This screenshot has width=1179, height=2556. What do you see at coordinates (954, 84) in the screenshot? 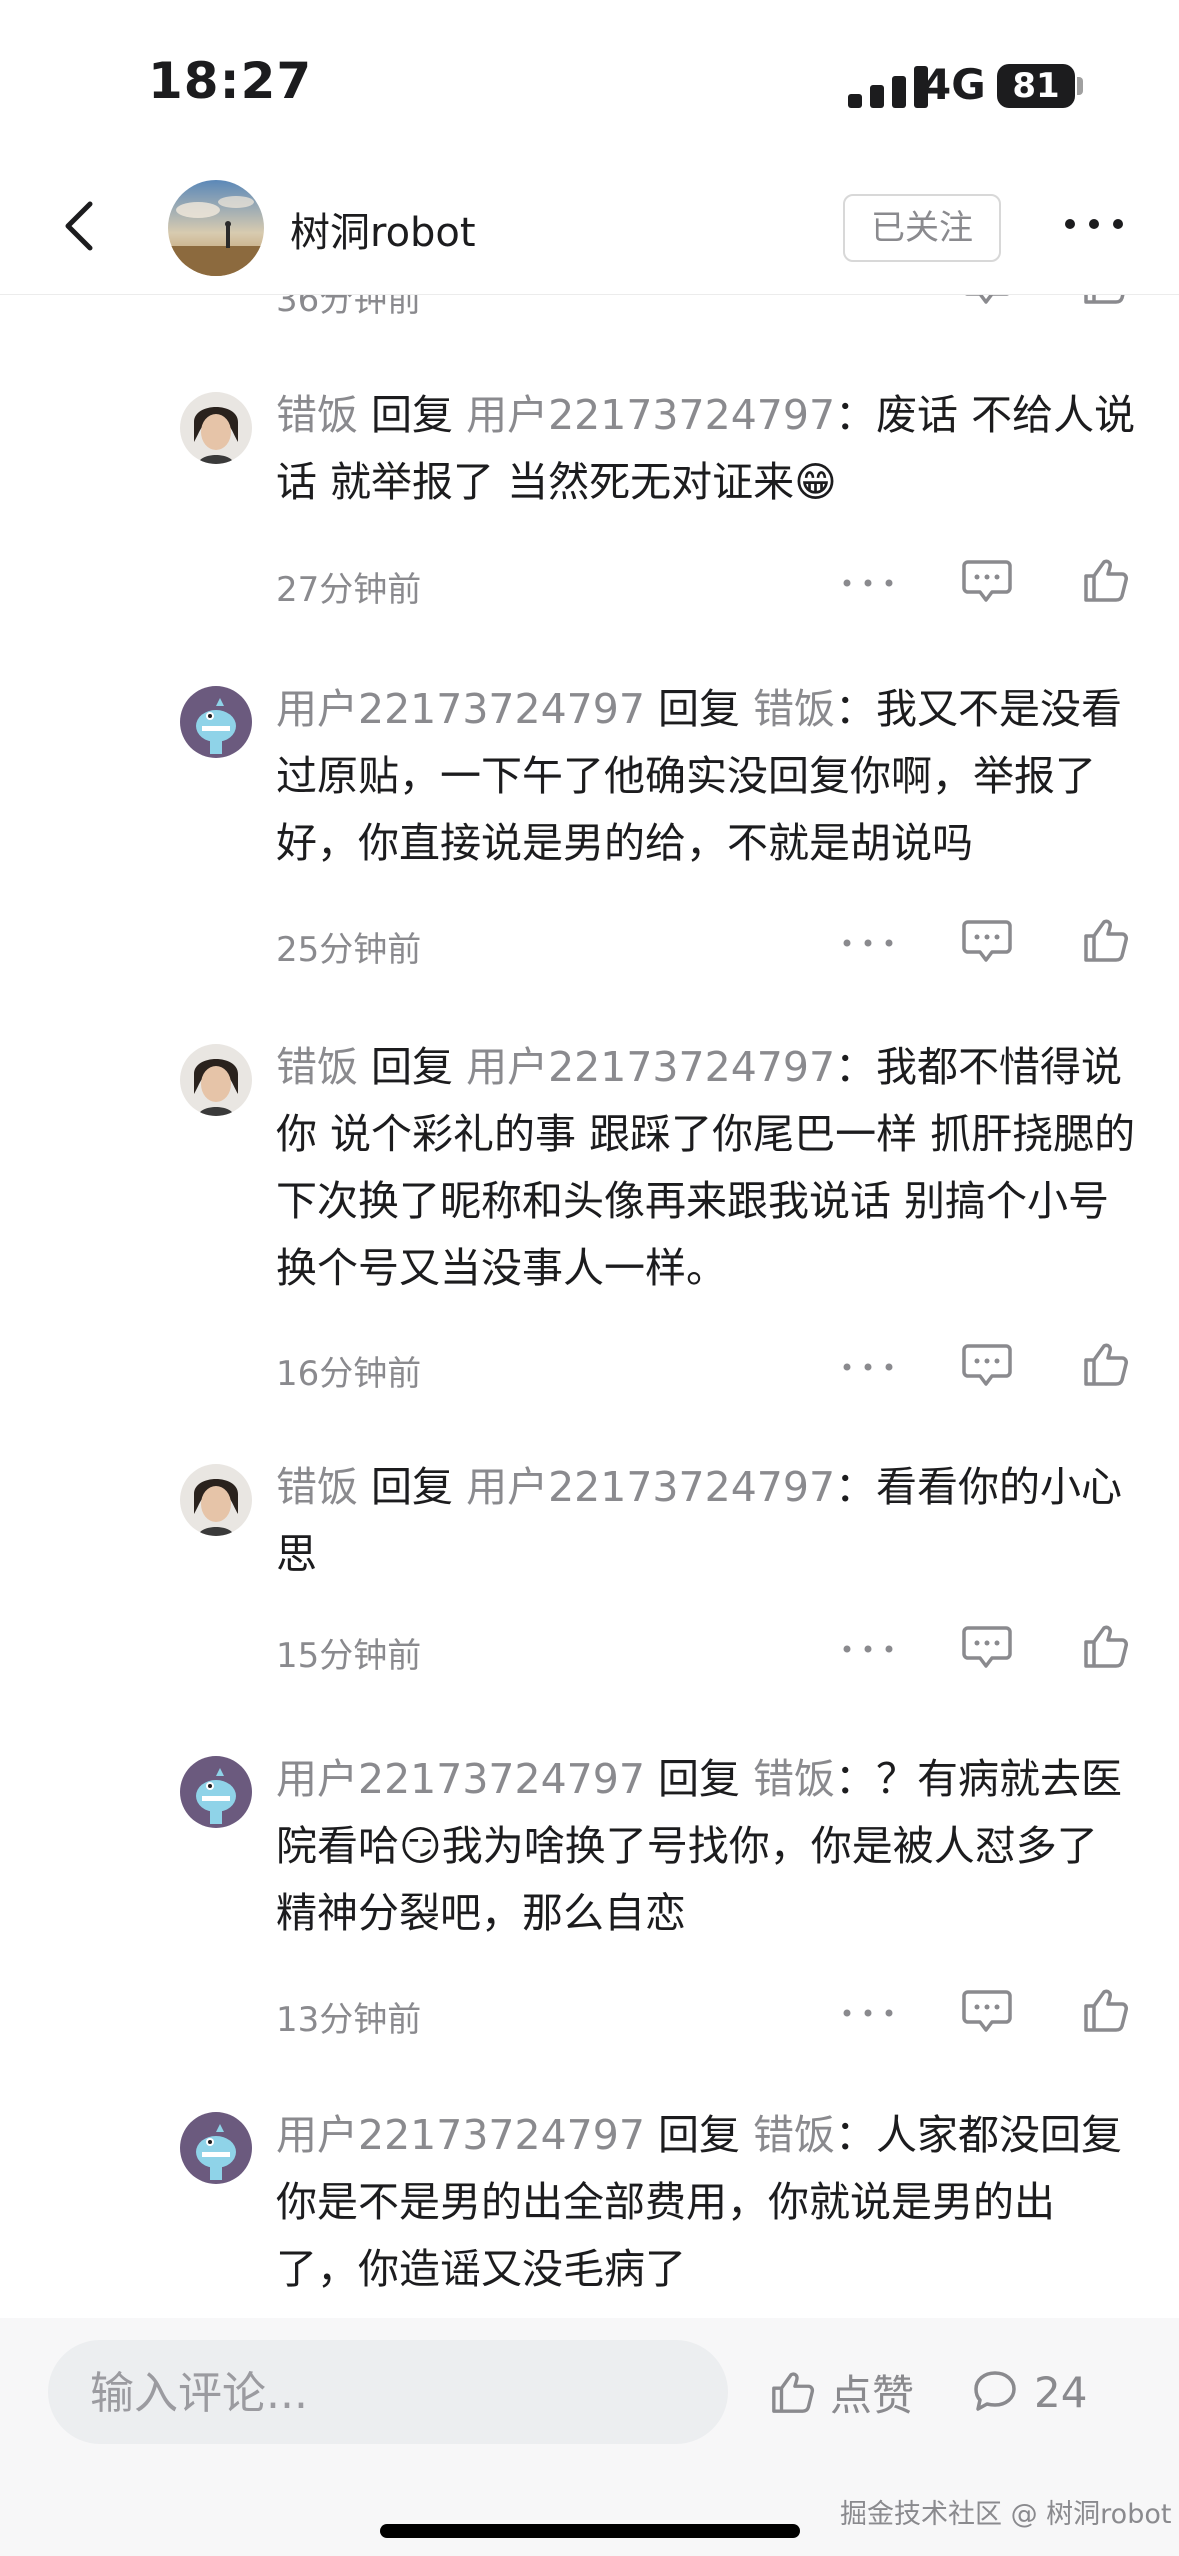
I see `network-type: 4G` at bounding box center [954, 84].